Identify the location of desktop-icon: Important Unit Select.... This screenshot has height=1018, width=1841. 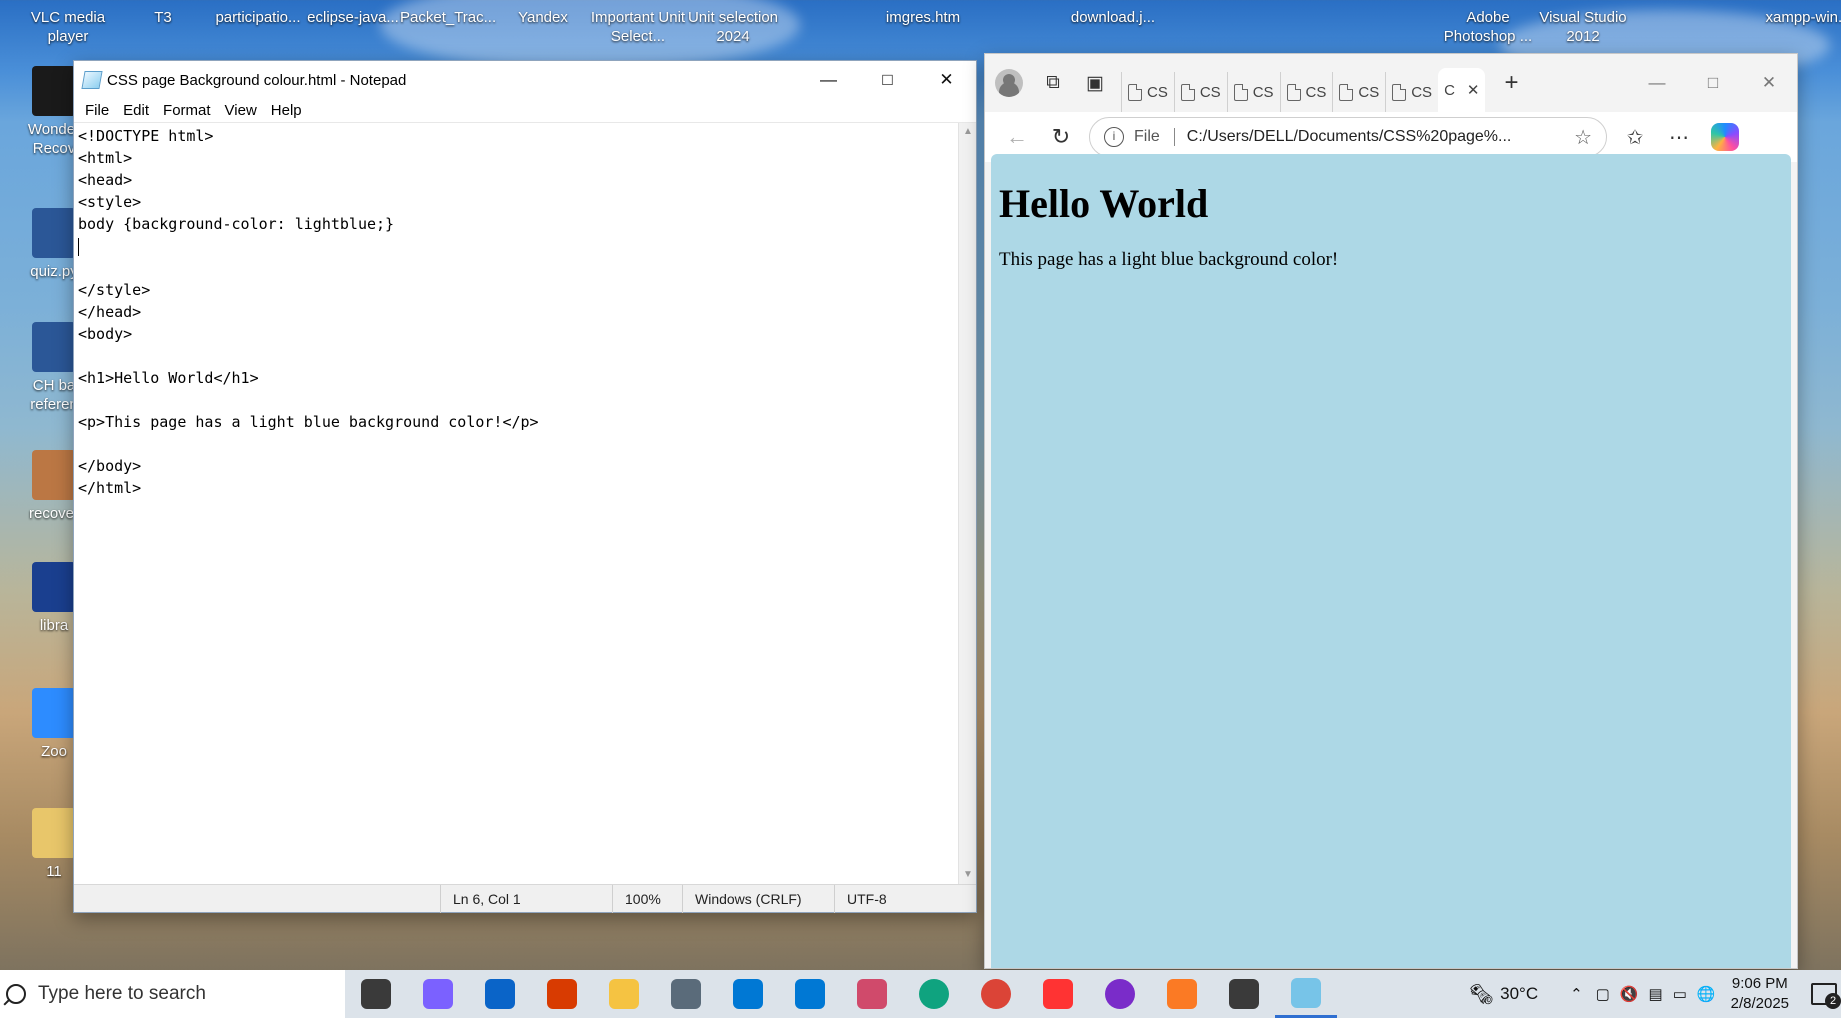
(638, 27).